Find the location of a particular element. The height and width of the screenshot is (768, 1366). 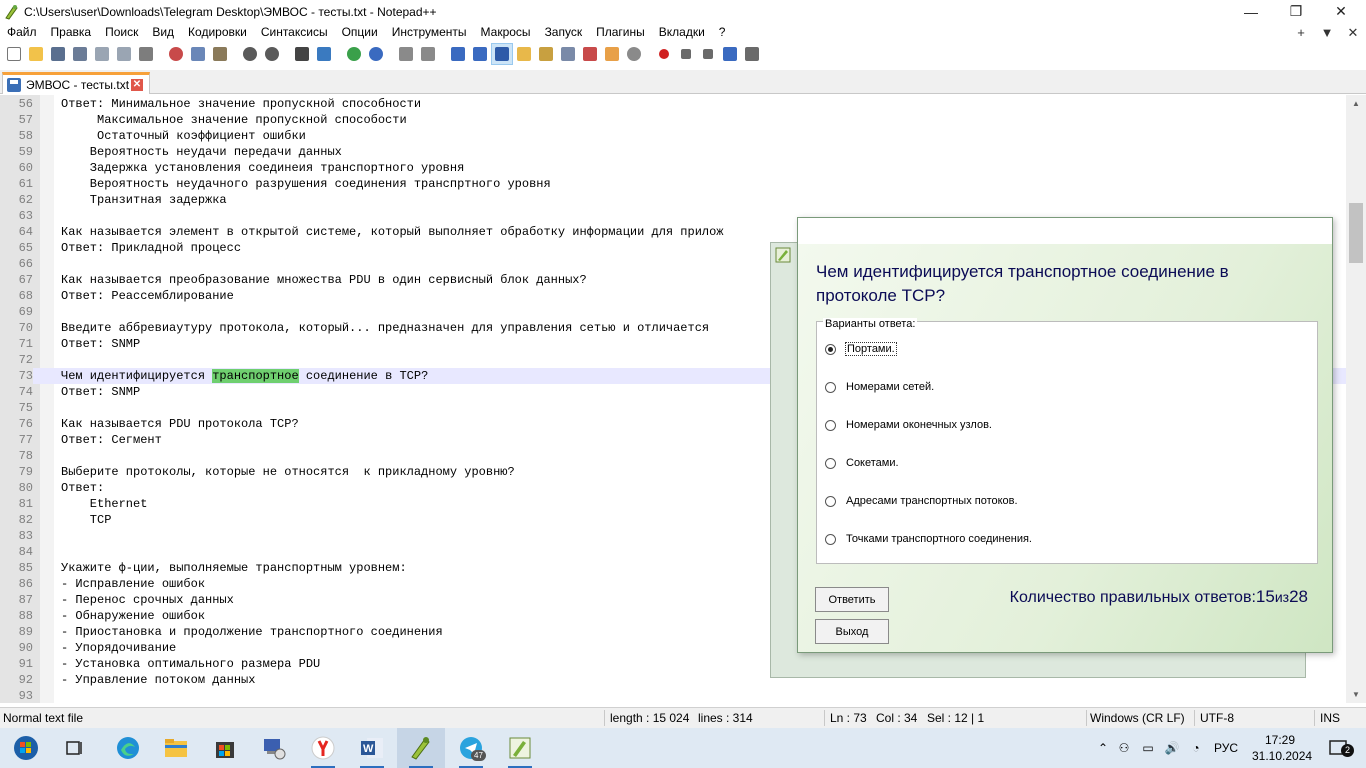

close-doc-button: ✕ is located at coordinates (1353, 33).